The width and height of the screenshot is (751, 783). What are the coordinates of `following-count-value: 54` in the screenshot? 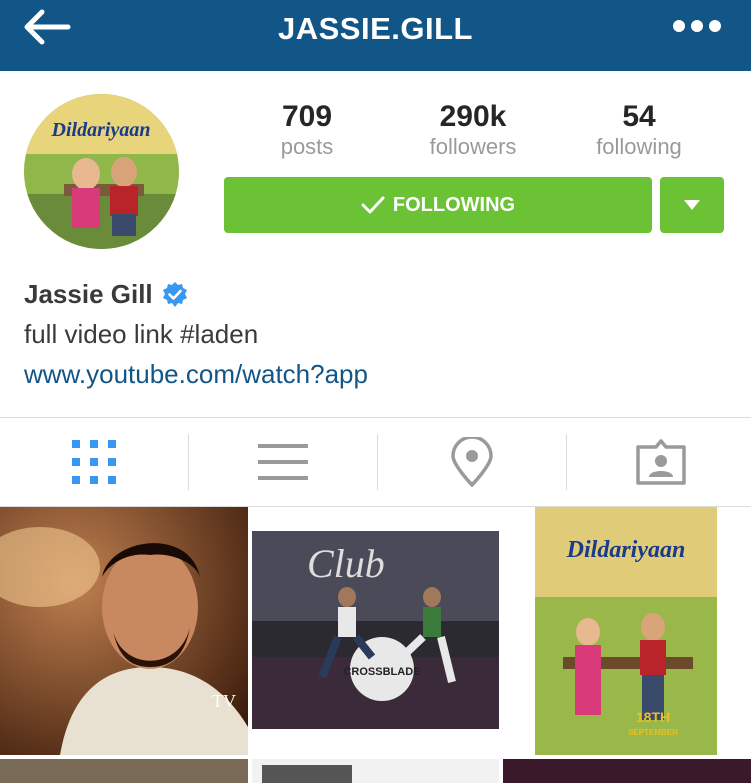 It's located at (639, 116).